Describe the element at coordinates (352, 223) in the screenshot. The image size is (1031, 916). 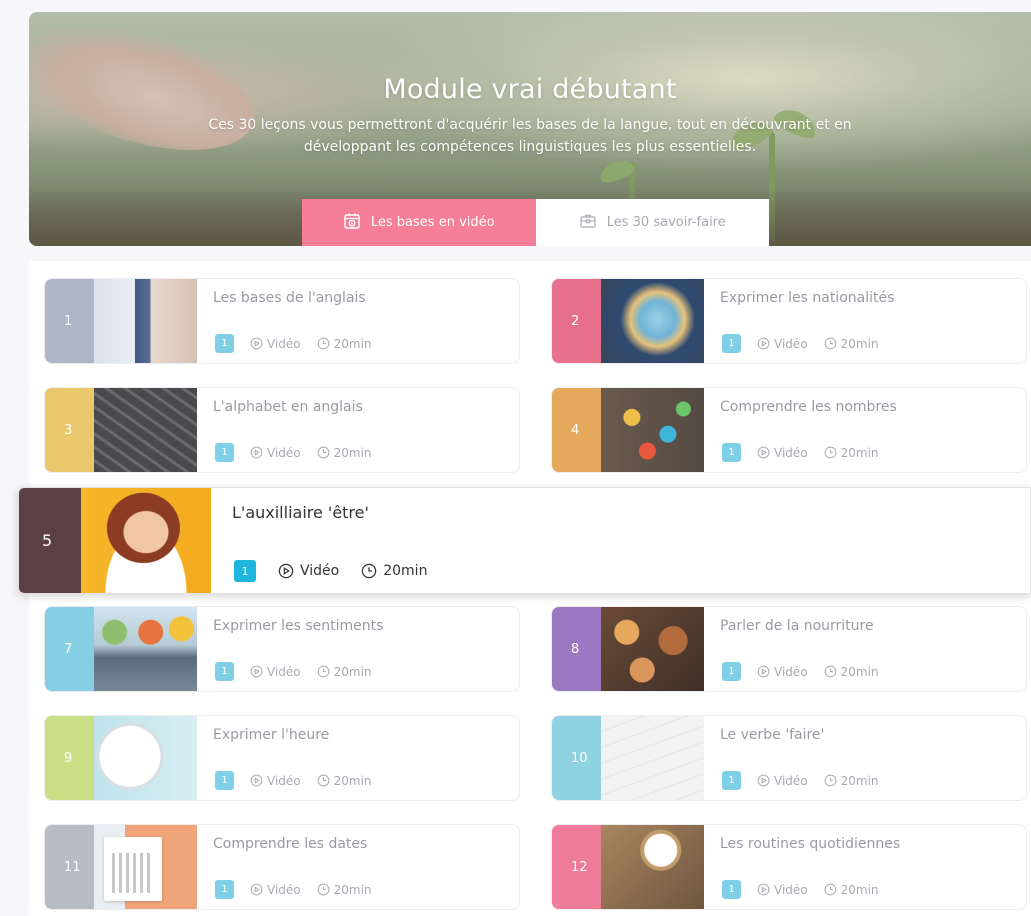
I see `video-tutorial-icon` at that location.